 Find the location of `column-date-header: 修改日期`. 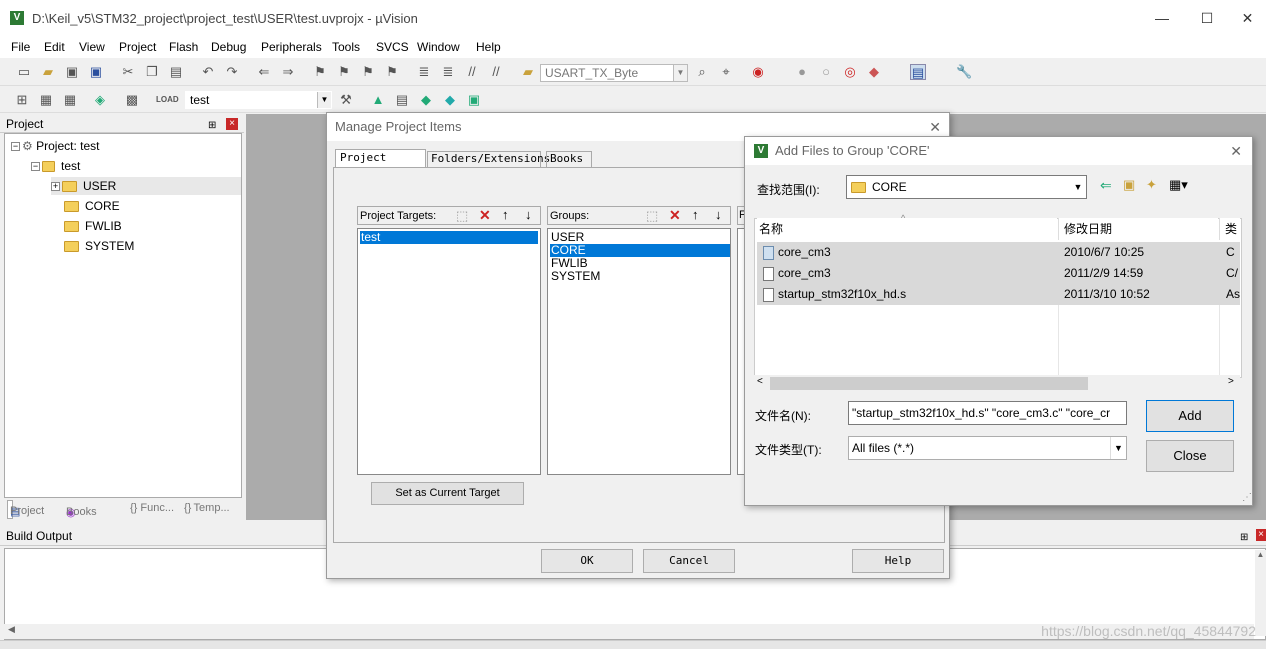

column-date-header: 修改日期 is located at coordinates (1138, 229).